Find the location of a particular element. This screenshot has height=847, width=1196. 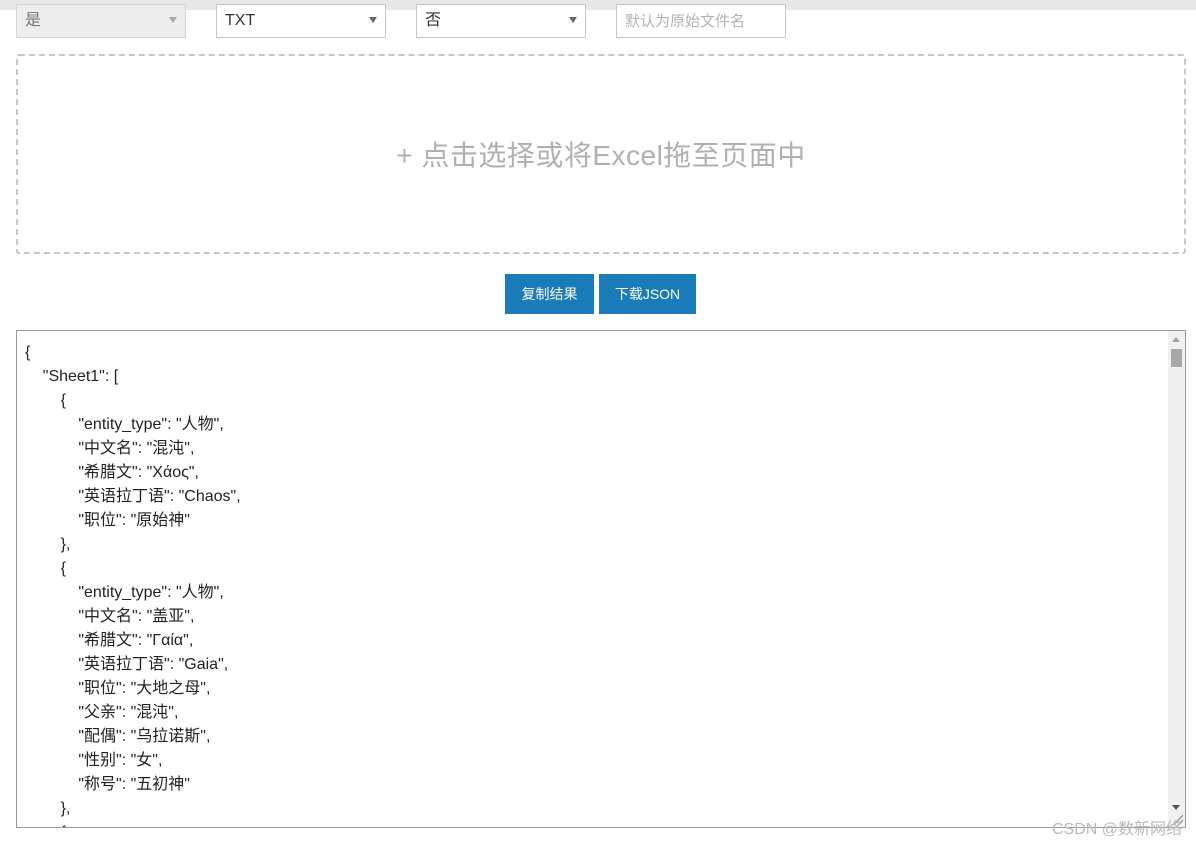

code-line: "中文名": "盖亚", is located at coordinates (110, 616).